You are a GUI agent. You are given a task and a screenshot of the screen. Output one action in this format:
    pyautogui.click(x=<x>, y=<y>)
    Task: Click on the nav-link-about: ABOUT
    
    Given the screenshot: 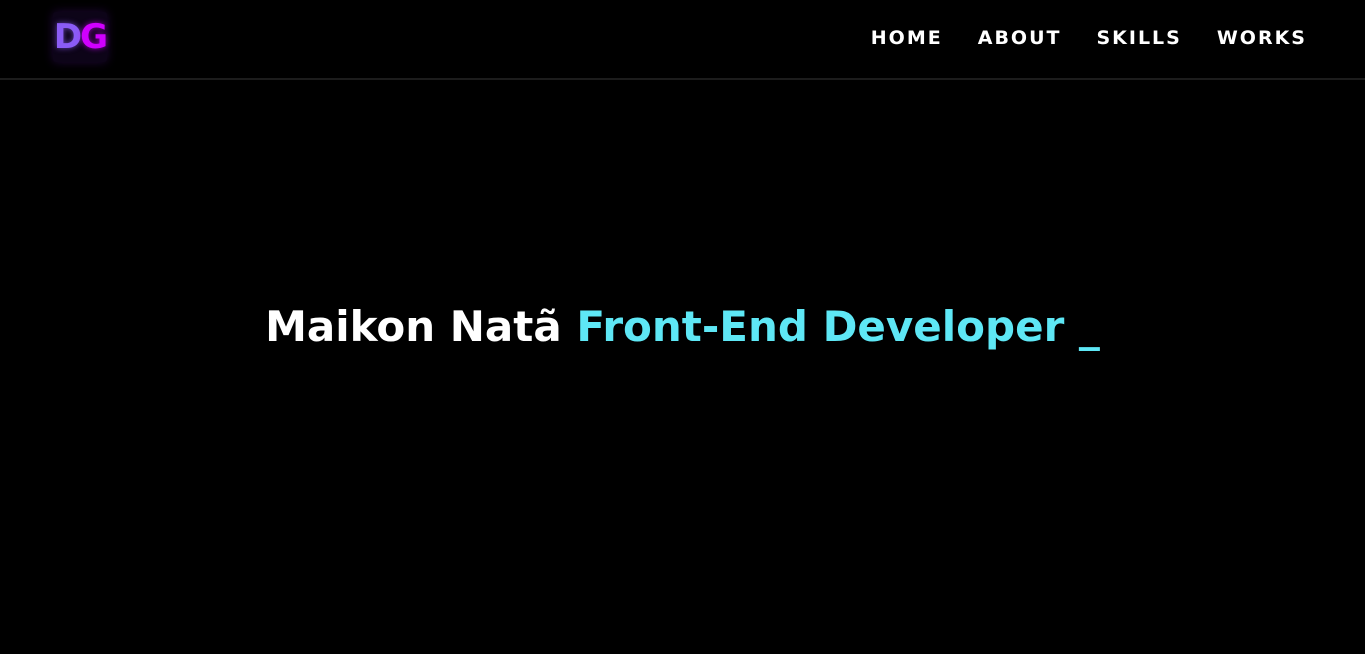 What is the action you would take?
    pyautogui.click(x=1020, y=38)
    